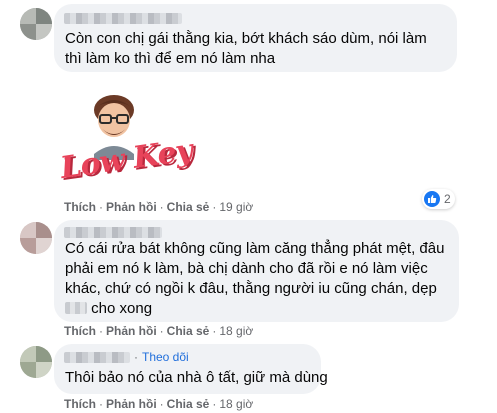  Describe the element at coordinates (122, 308) in the screenshot. I see `comment-text-part-2: cho xong` at that location.